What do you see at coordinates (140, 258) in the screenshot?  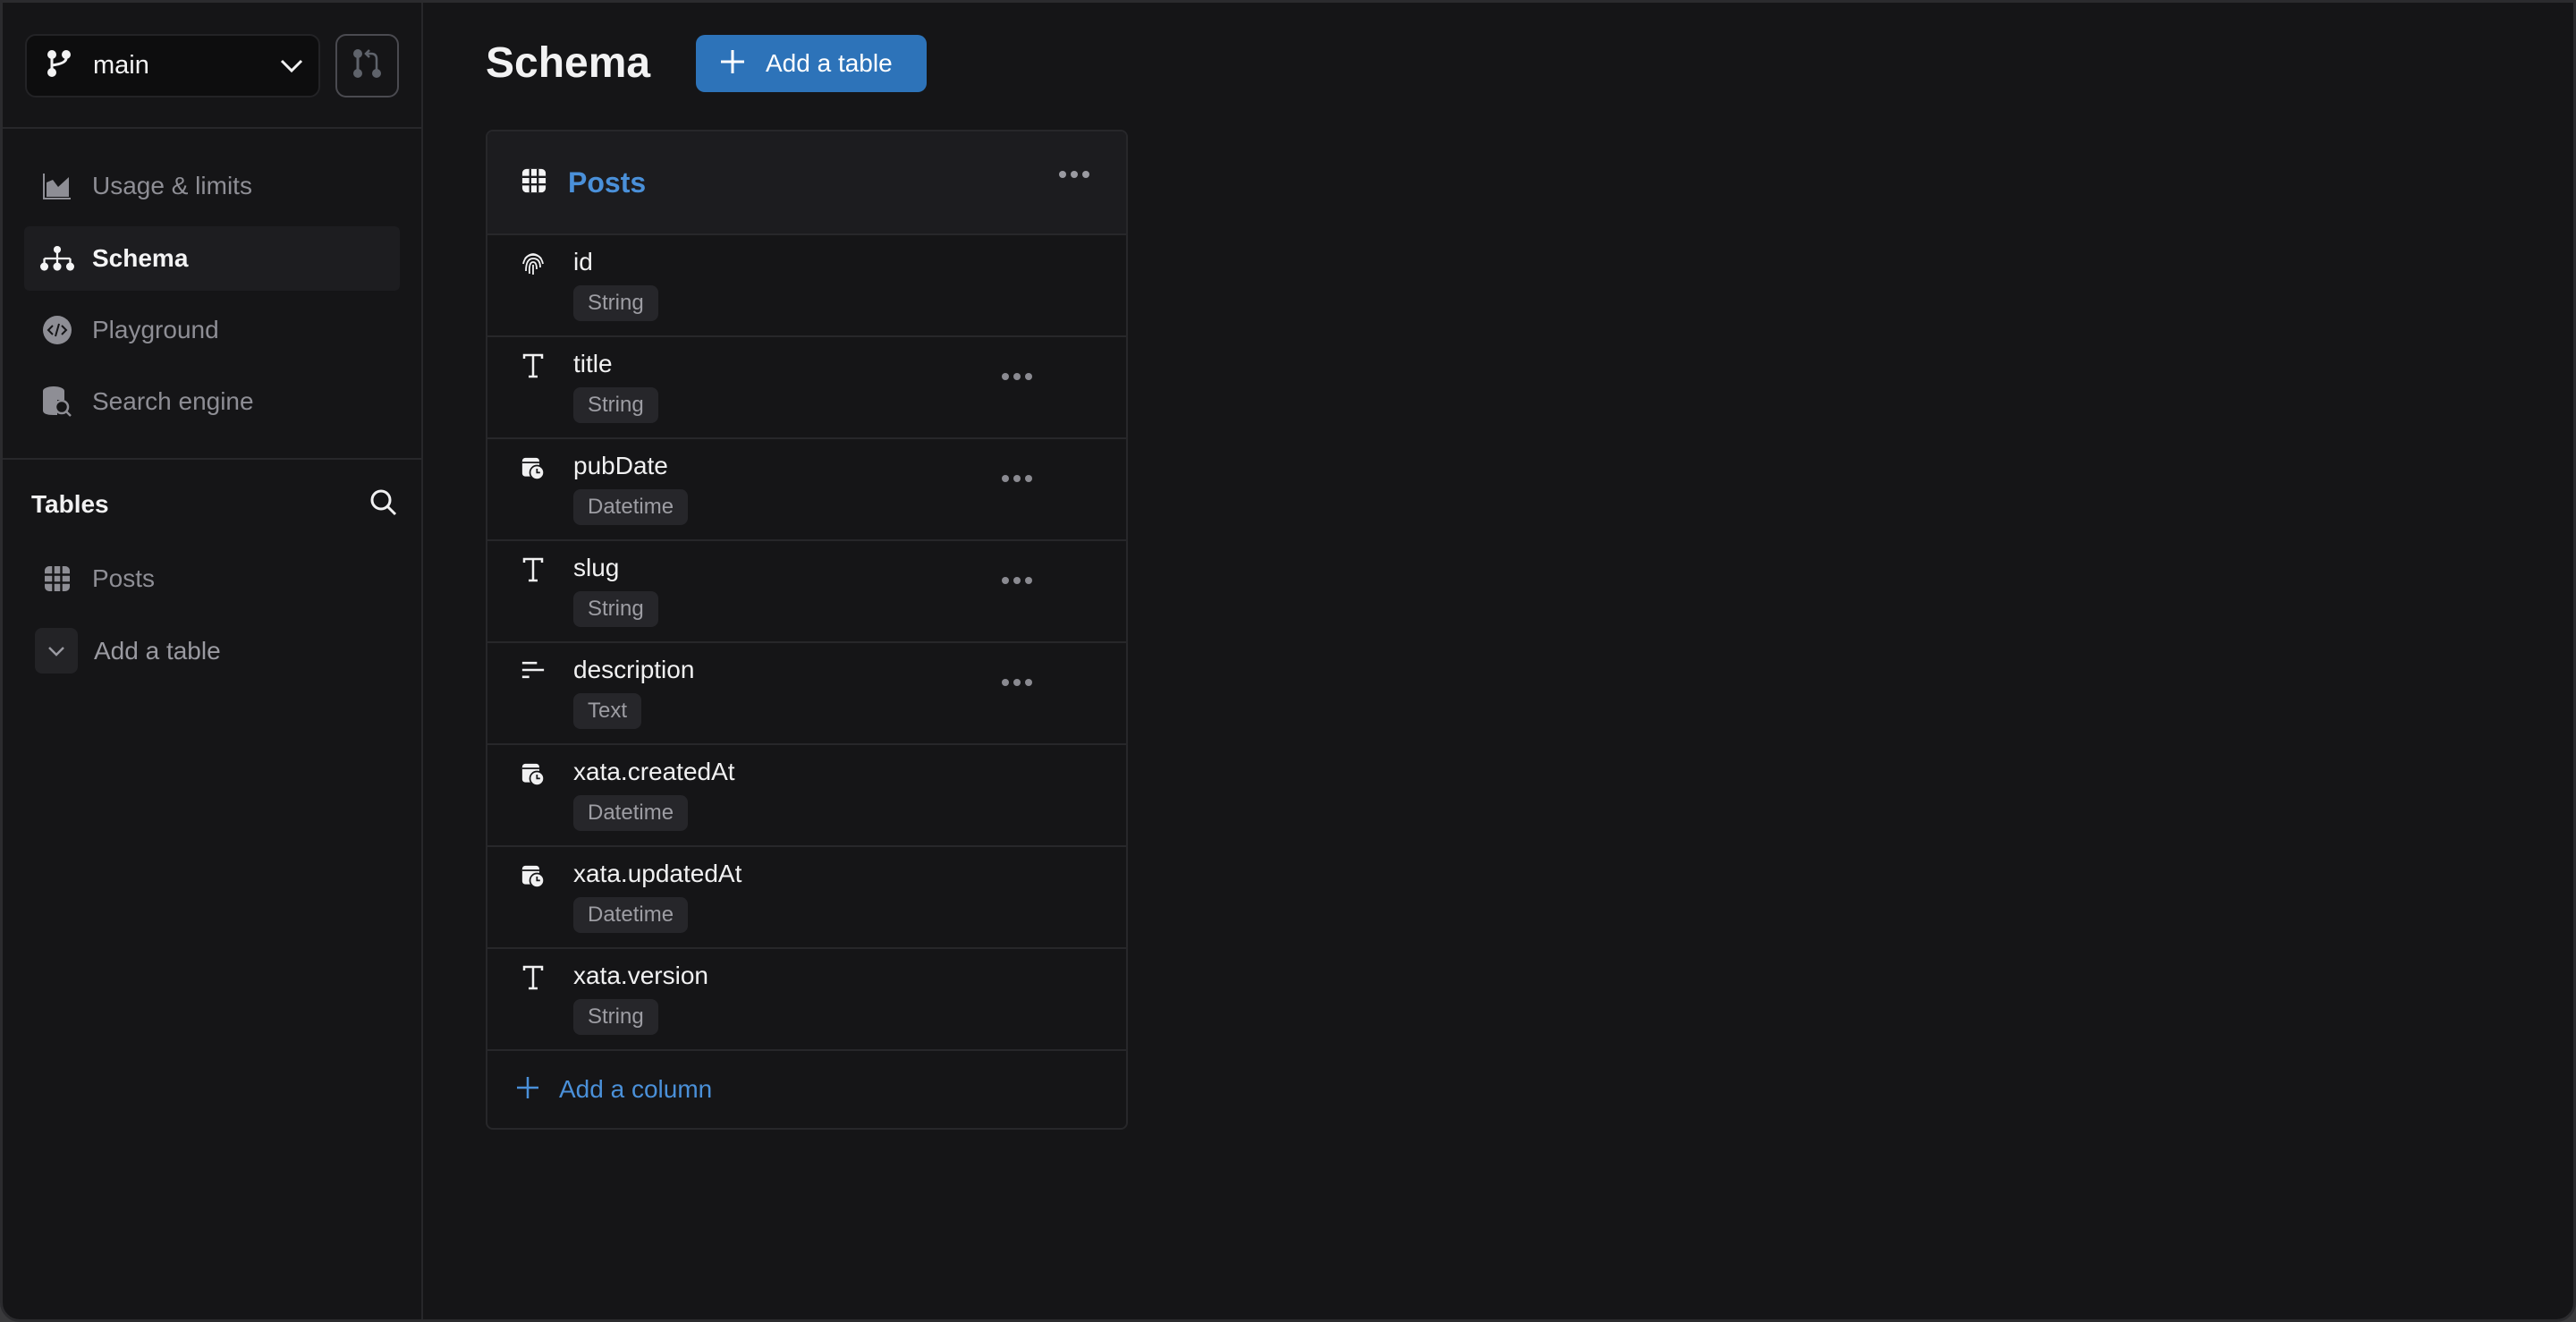 I see `sidebar-item-label: Schema` at bounding box center [140, 258].